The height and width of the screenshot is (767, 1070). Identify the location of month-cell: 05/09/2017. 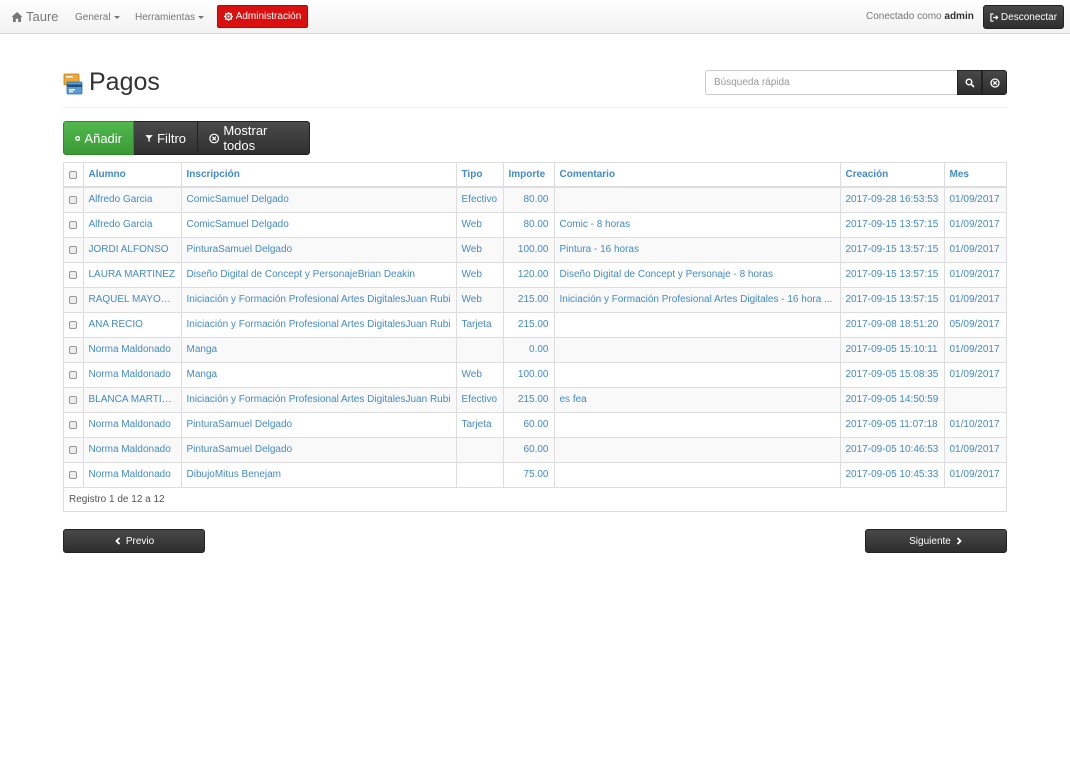
(975, 325).